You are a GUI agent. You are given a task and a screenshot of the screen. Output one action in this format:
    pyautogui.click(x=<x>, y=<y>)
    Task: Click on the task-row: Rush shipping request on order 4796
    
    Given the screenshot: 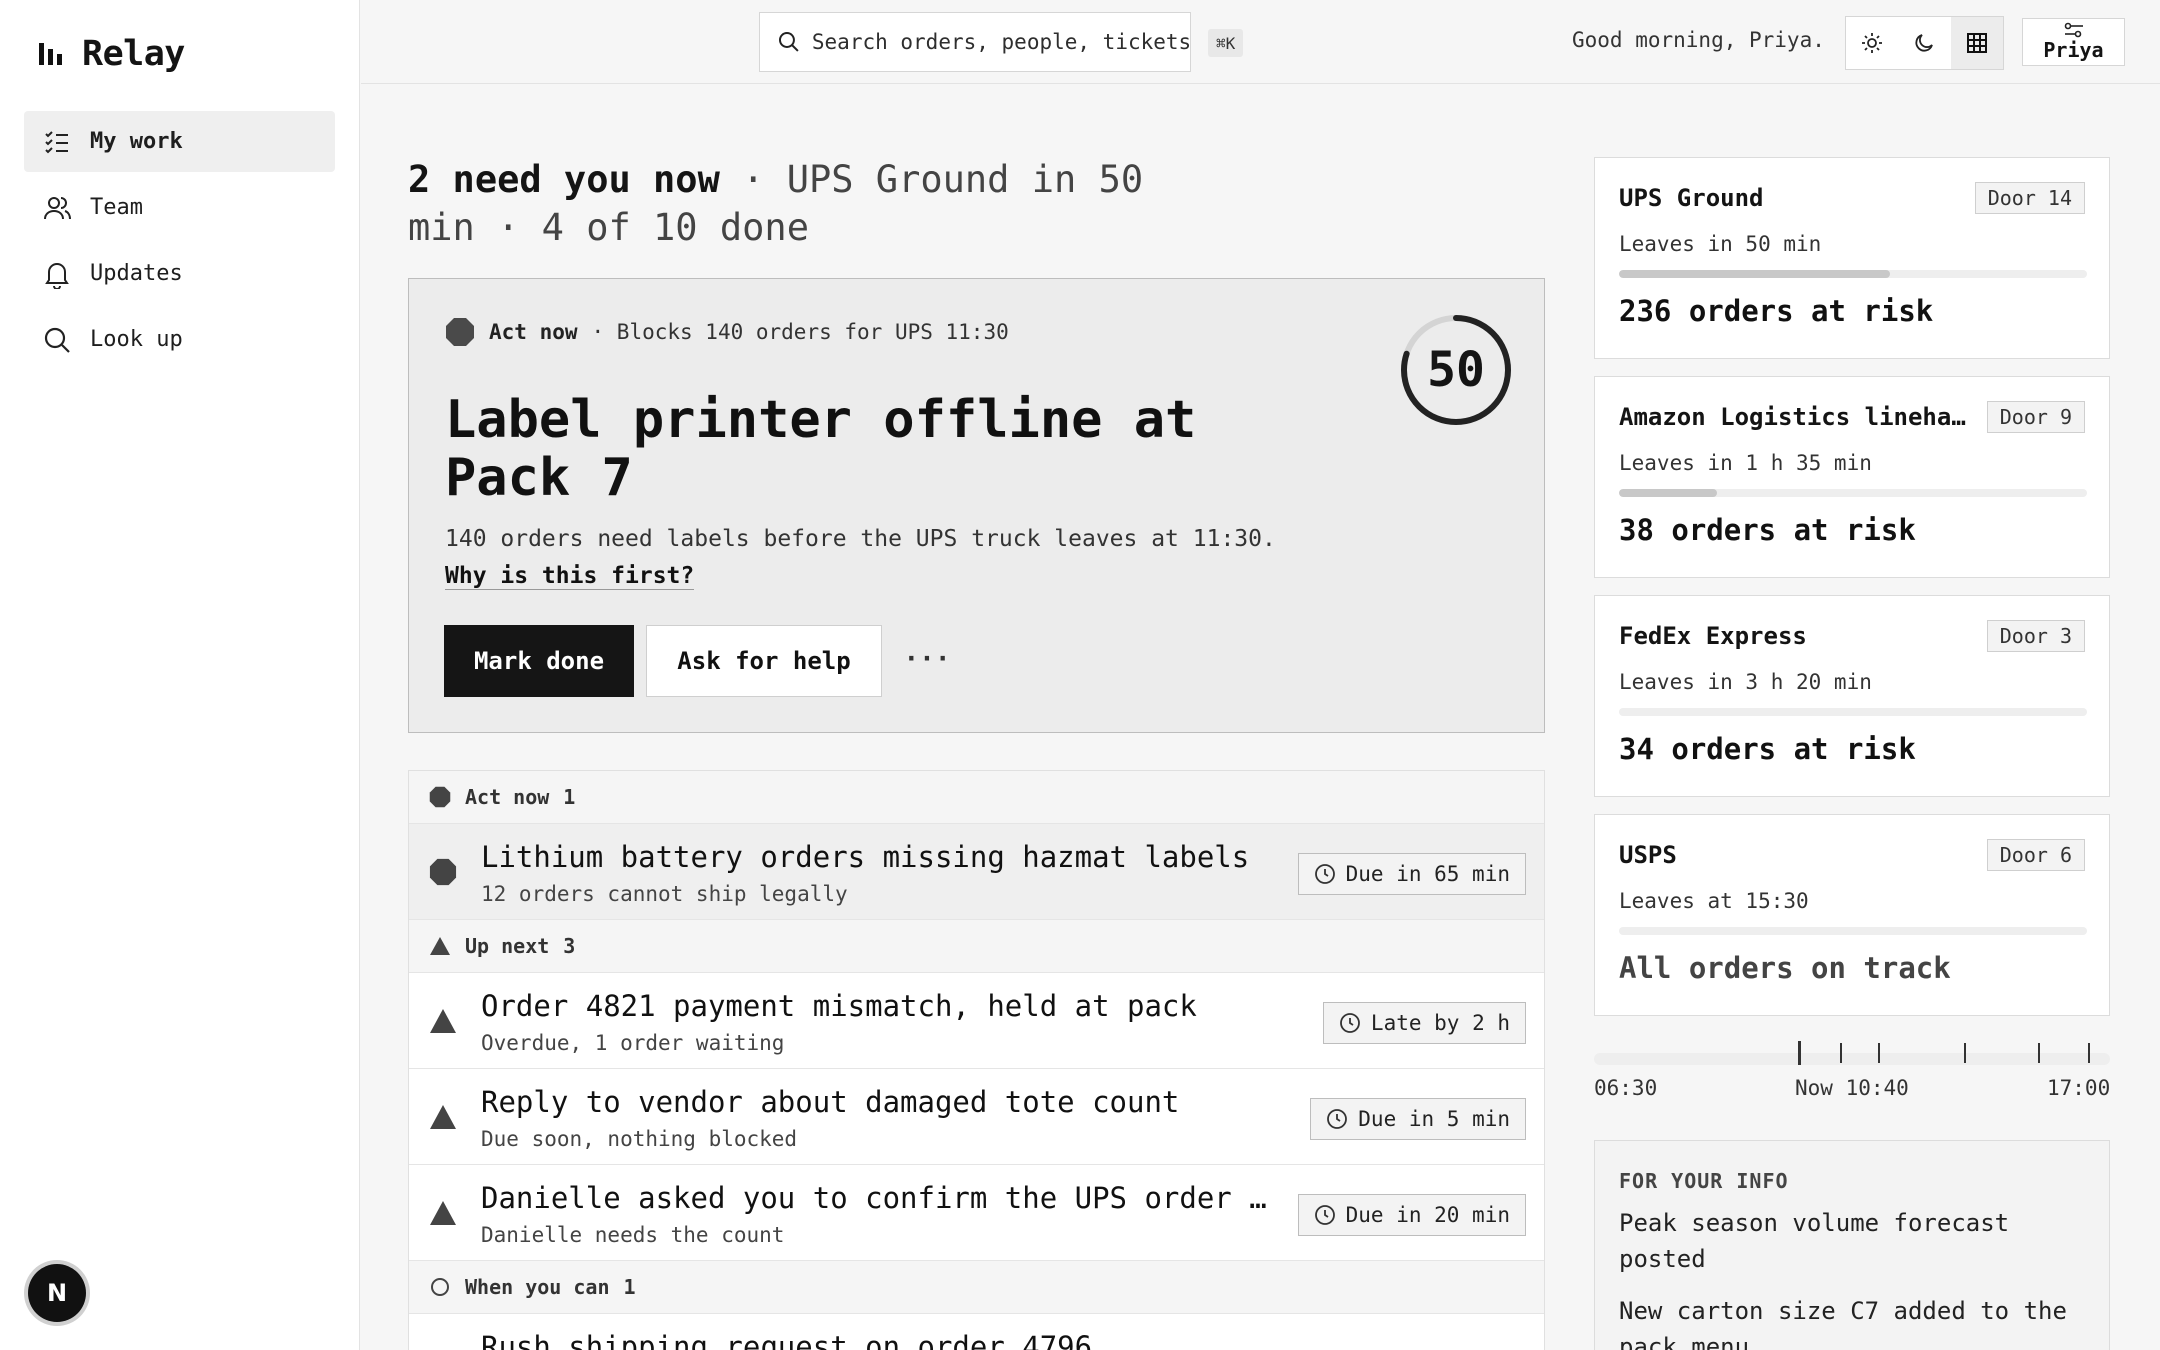 What is the action you would take?
    pyautogui.click(x=976, y=1332)
    